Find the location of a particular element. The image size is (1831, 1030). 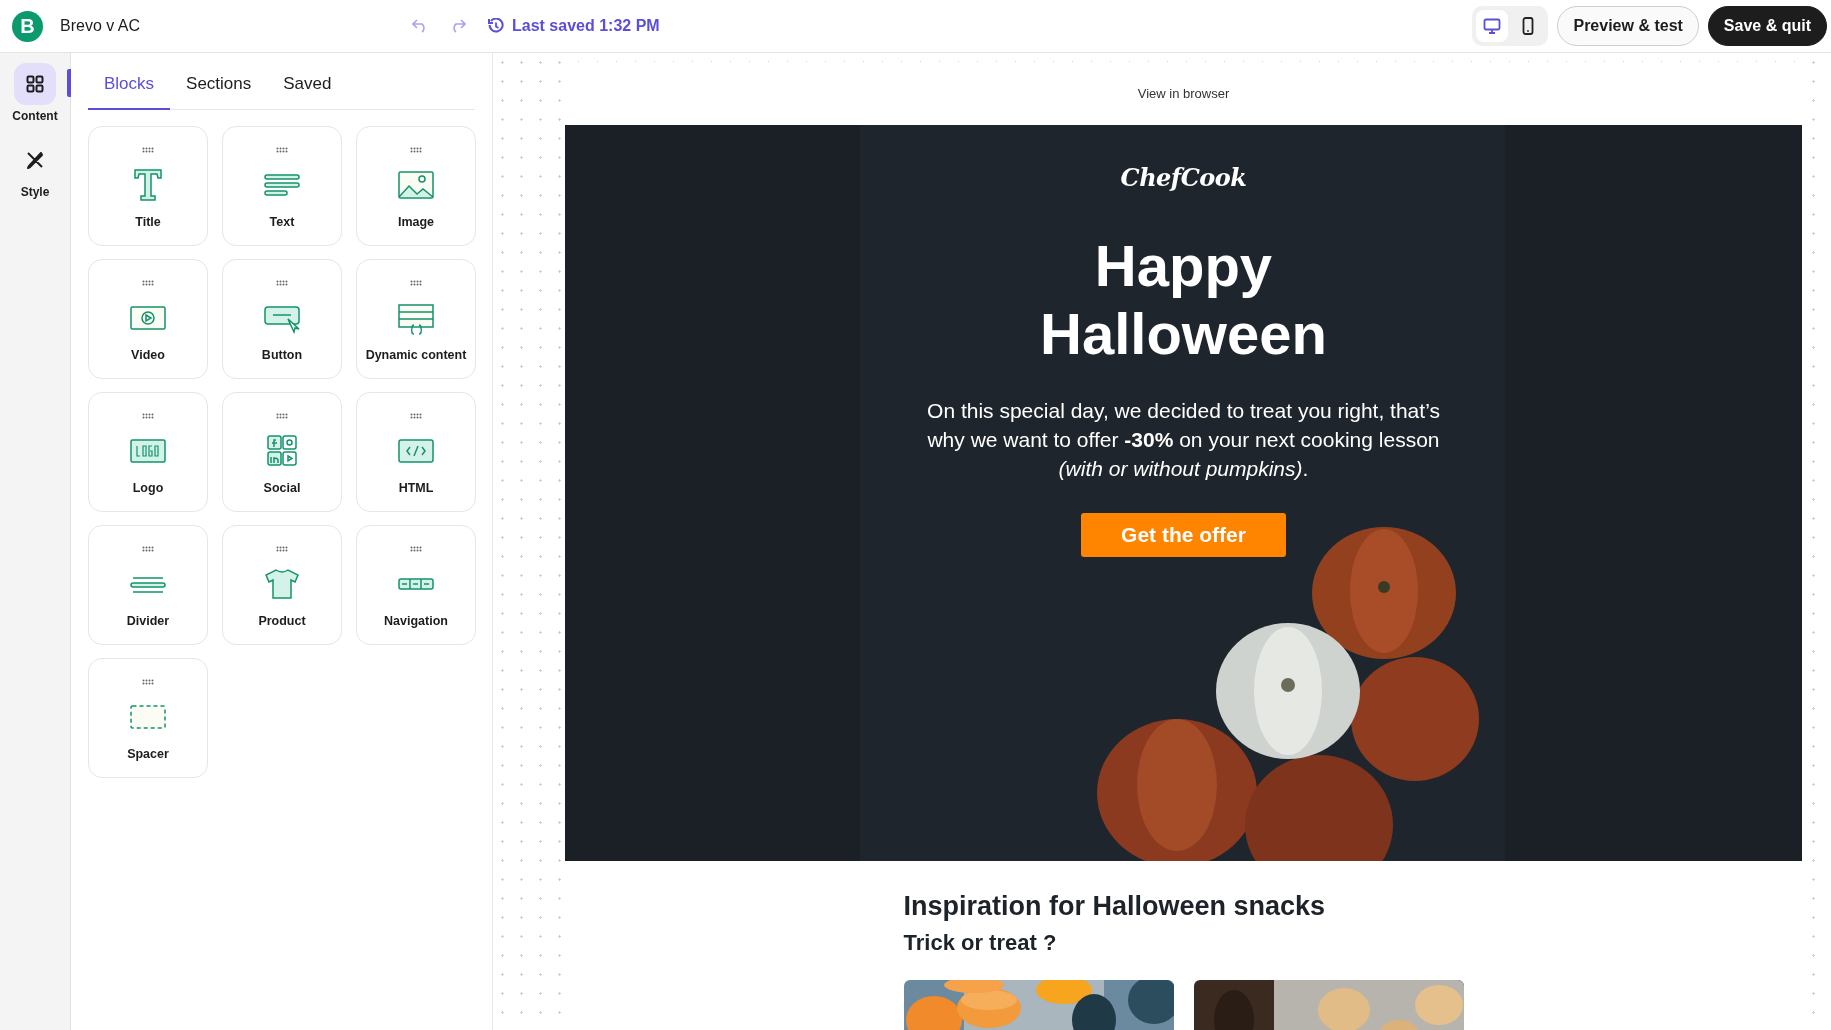

selection-indicator is located at coordinates (68, 83).